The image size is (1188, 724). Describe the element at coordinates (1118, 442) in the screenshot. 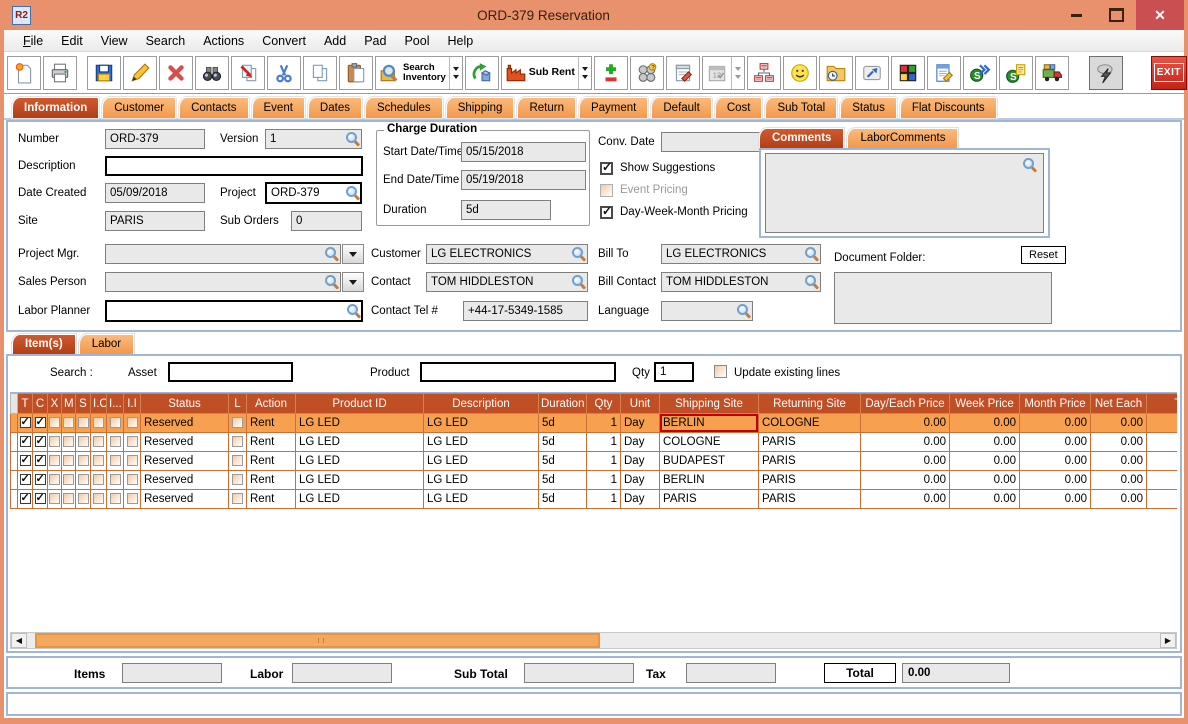

I see `cell-net-each: 0.00` at that location.